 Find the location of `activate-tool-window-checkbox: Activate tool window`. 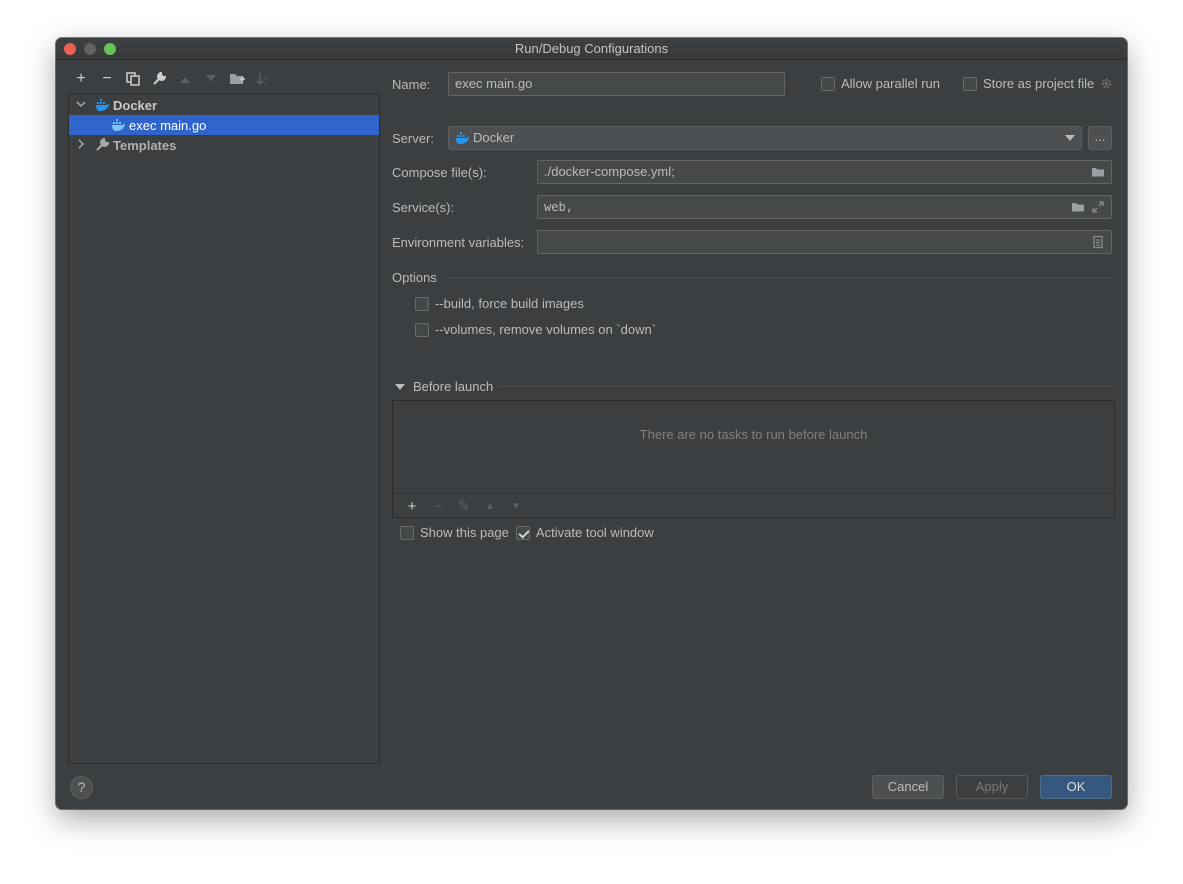

activate-tool-window-checkbox: Activate tool window is located at coordinates (585, 532).